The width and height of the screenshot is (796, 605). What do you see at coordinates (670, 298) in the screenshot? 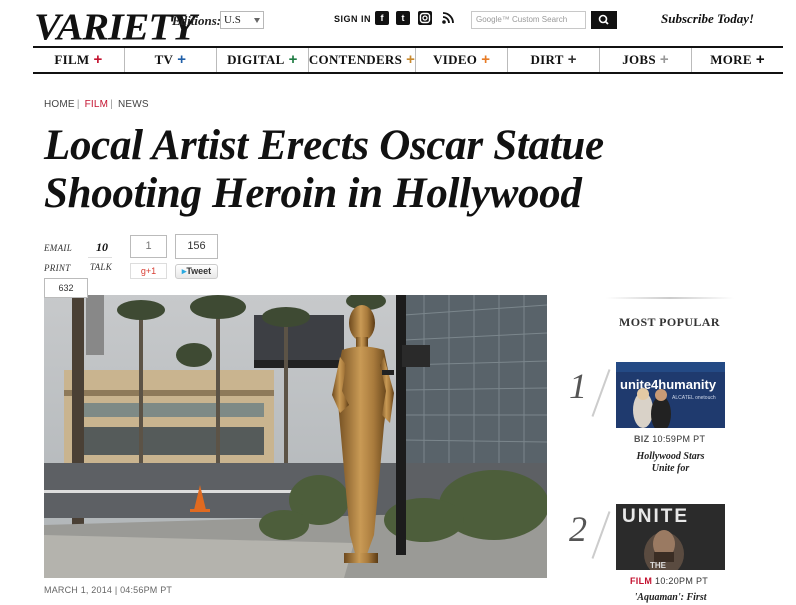
I see `most-popular-divider` at bounding box center [670, 298].